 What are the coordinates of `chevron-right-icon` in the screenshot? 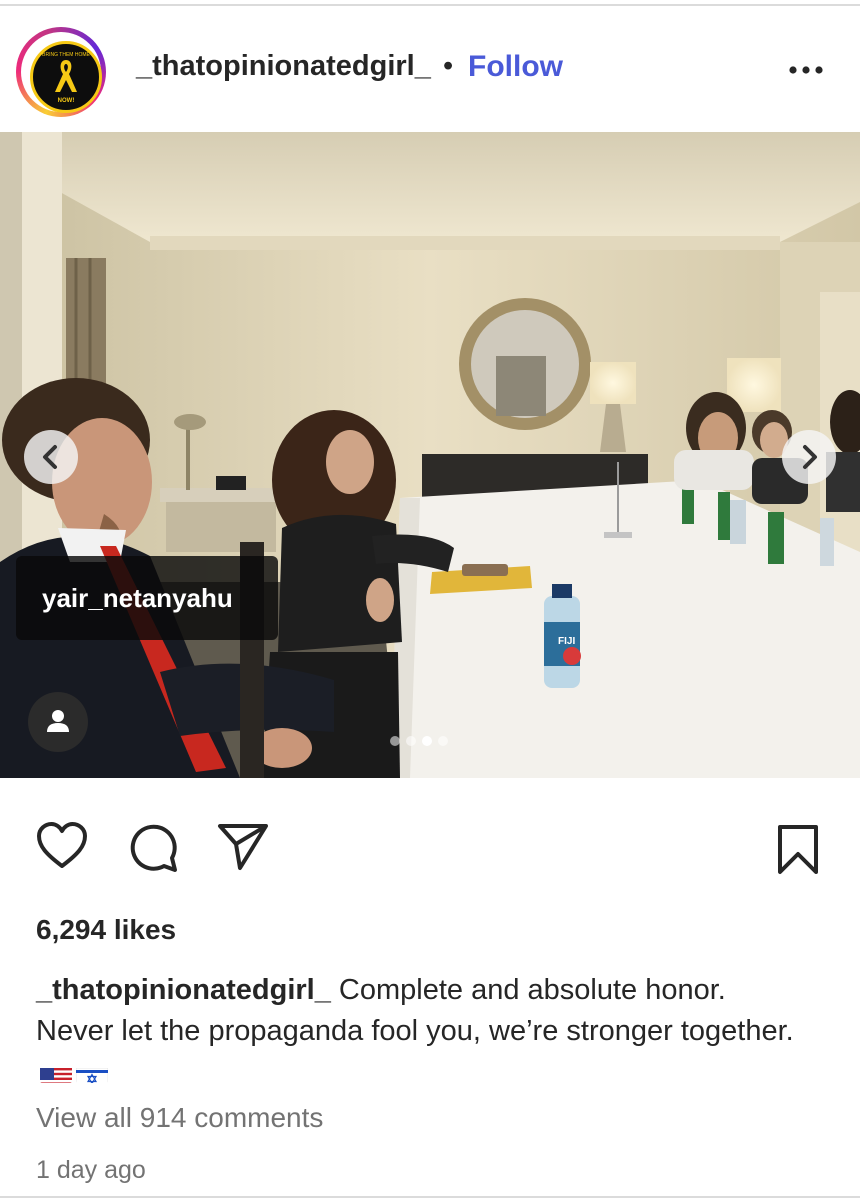 It's located at (810, 457).